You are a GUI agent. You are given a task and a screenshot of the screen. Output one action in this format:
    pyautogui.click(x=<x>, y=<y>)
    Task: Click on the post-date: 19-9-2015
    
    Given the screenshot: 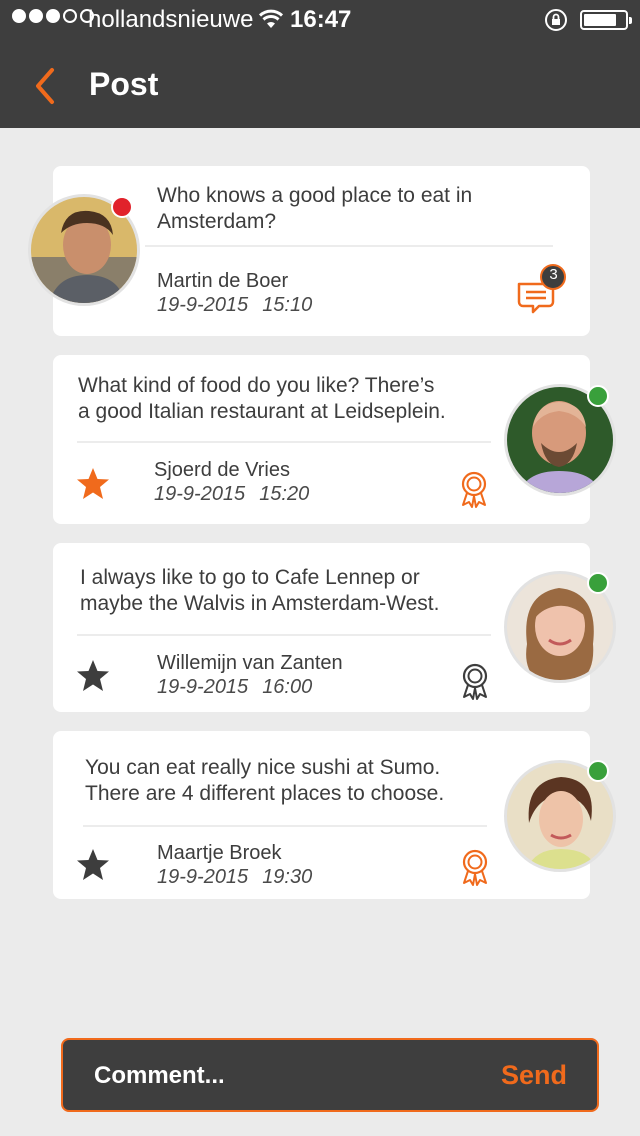 What is the action you would take?
    pyautogui.click(x=203, y=305)
    